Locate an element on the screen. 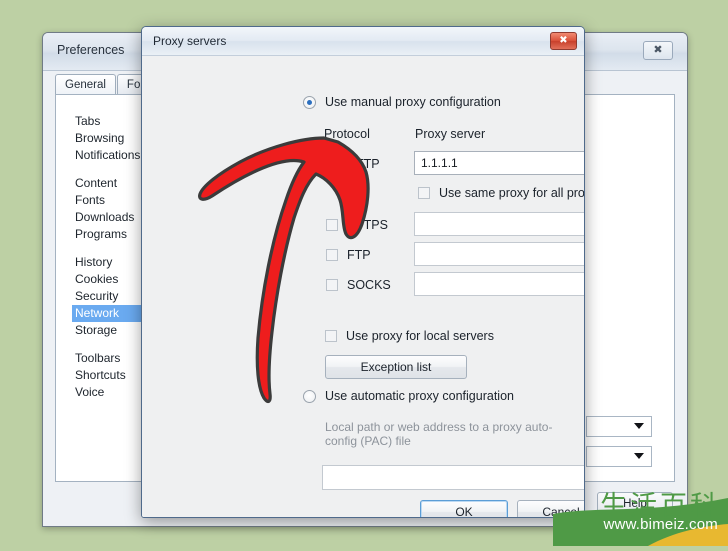  manual-proxy-label: Use manual proxy configuration is located at coordinates (413, 102).